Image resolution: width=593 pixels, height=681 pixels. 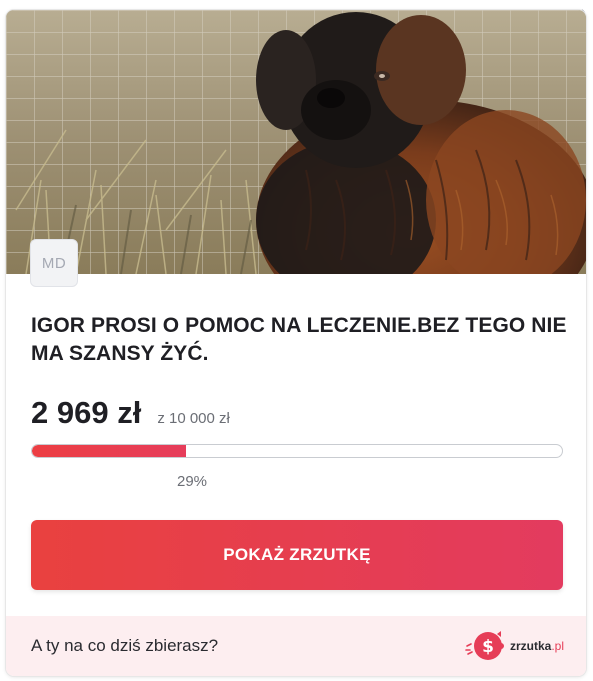 I want to click on organizer-avatar: MD, so click(x=54, y=263).